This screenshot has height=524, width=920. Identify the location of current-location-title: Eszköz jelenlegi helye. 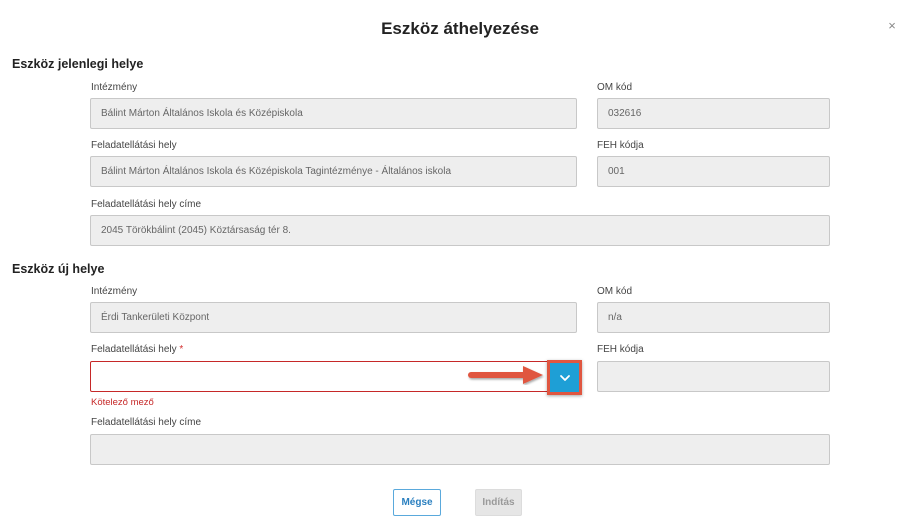
(78, 64).